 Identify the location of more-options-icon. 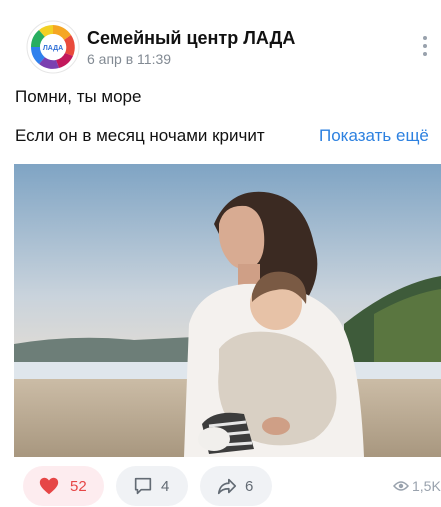
(425, 48).